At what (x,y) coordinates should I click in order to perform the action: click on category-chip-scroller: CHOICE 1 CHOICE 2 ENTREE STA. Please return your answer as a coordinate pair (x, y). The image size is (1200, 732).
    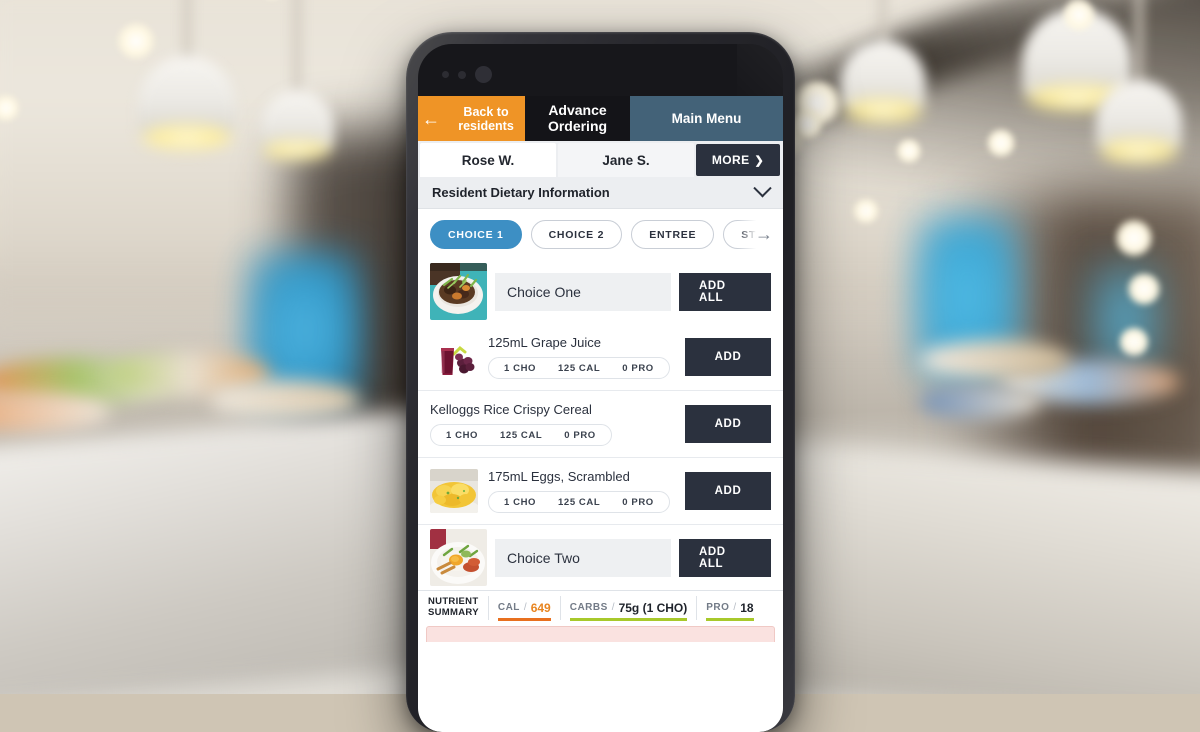
    Looking at the image, I should click on (606, 234).